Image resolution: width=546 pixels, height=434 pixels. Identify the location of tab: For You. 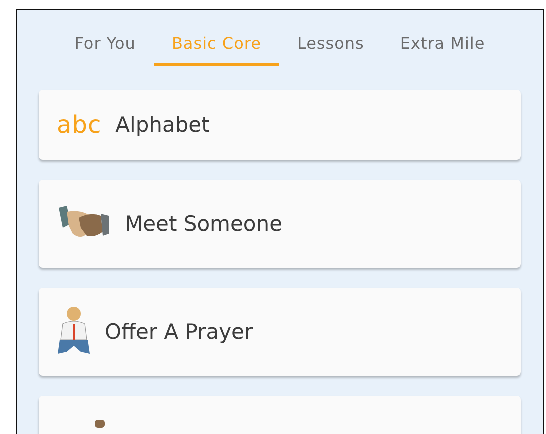
(105, 48).